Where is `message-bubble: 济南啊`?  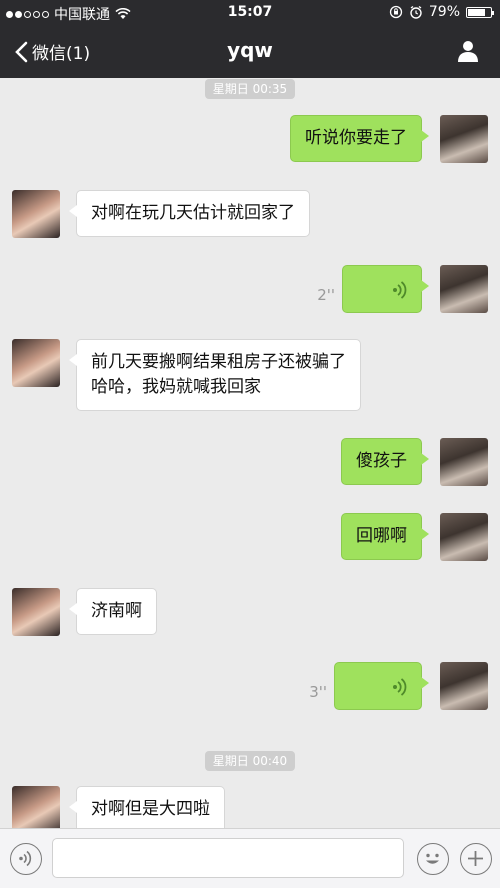 message-bubble: 济南啊 is located at coordinates (113, 611).